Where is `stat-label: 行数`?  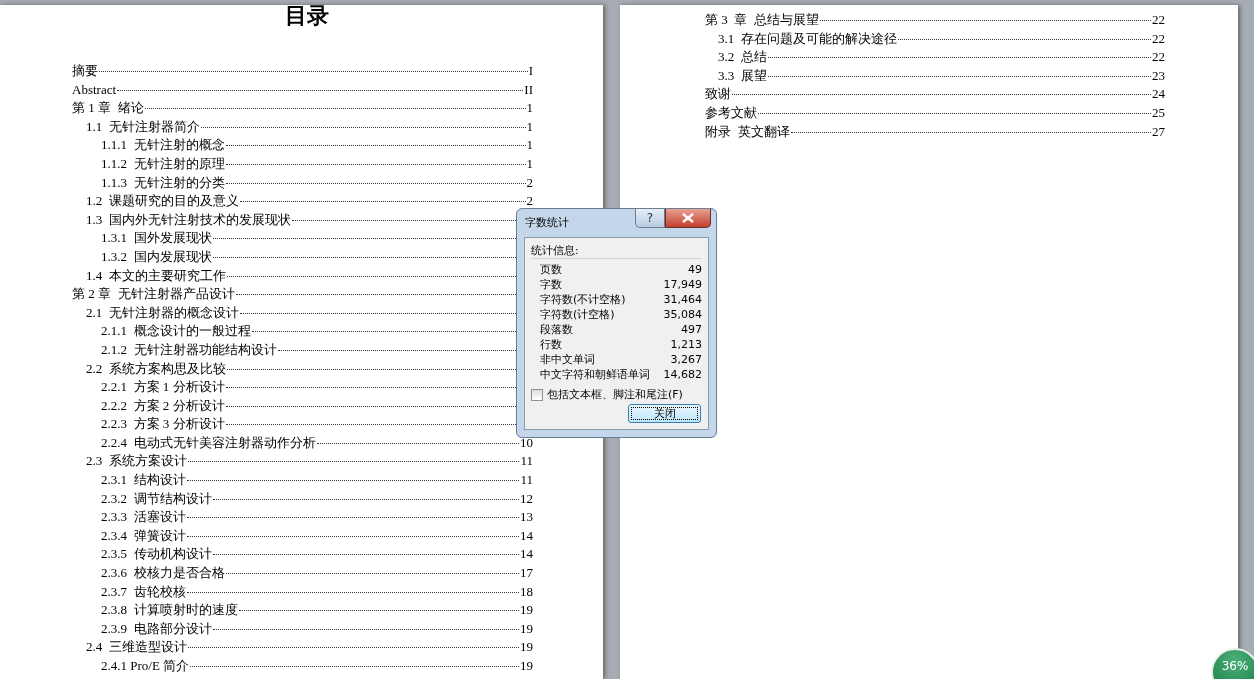
stat-label: 行数 is located at coordinates (551, 344).